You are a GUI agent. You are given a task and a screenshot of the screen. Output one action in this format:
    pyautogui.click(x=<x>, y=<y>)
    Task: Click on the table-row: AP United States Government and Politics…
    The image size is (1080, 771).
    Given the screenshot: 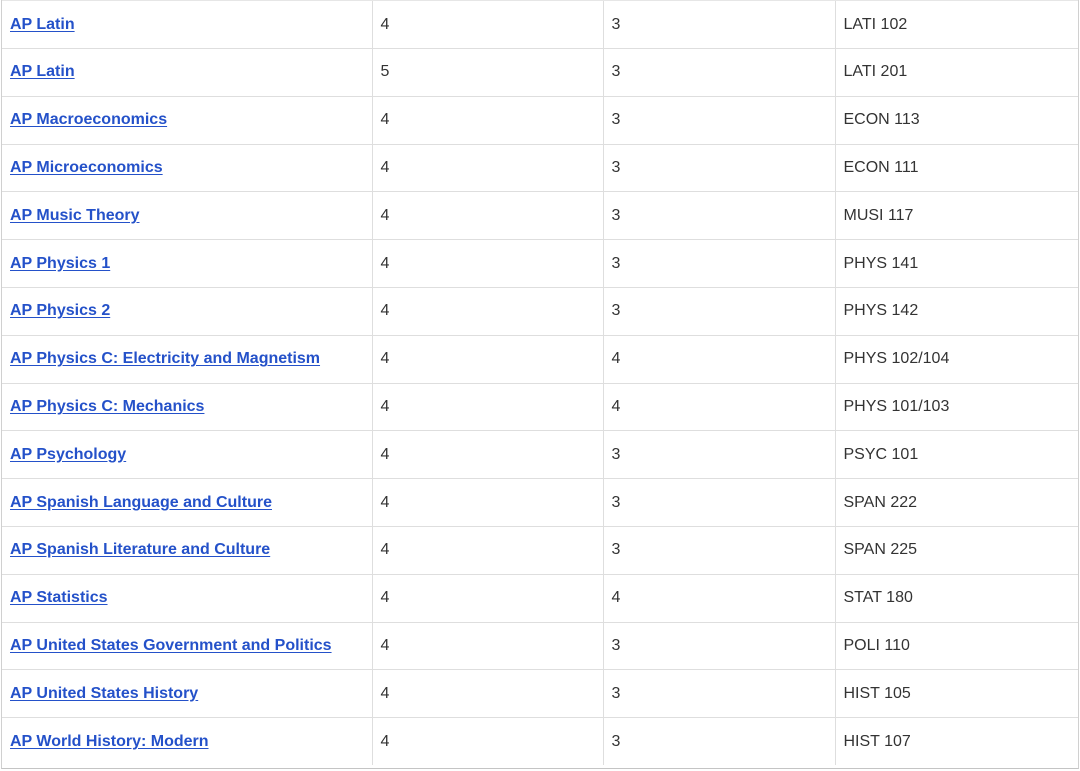 What is the action you would take?
    pyautogui.click(x=540, y=645)
    